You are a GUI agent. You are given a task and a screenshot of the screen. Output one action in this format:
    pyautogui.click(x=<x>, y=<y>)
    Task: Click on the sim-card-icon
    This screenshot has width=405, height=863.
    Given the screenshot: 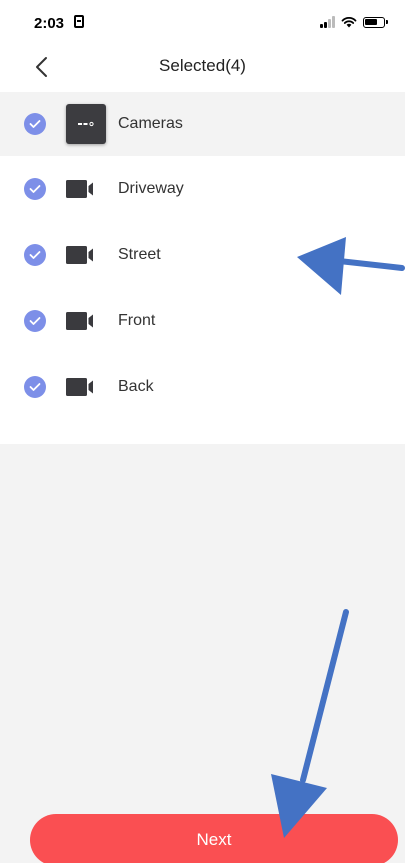 What is the action you would take?
    pyautogui.click(x=79, y=21)
    